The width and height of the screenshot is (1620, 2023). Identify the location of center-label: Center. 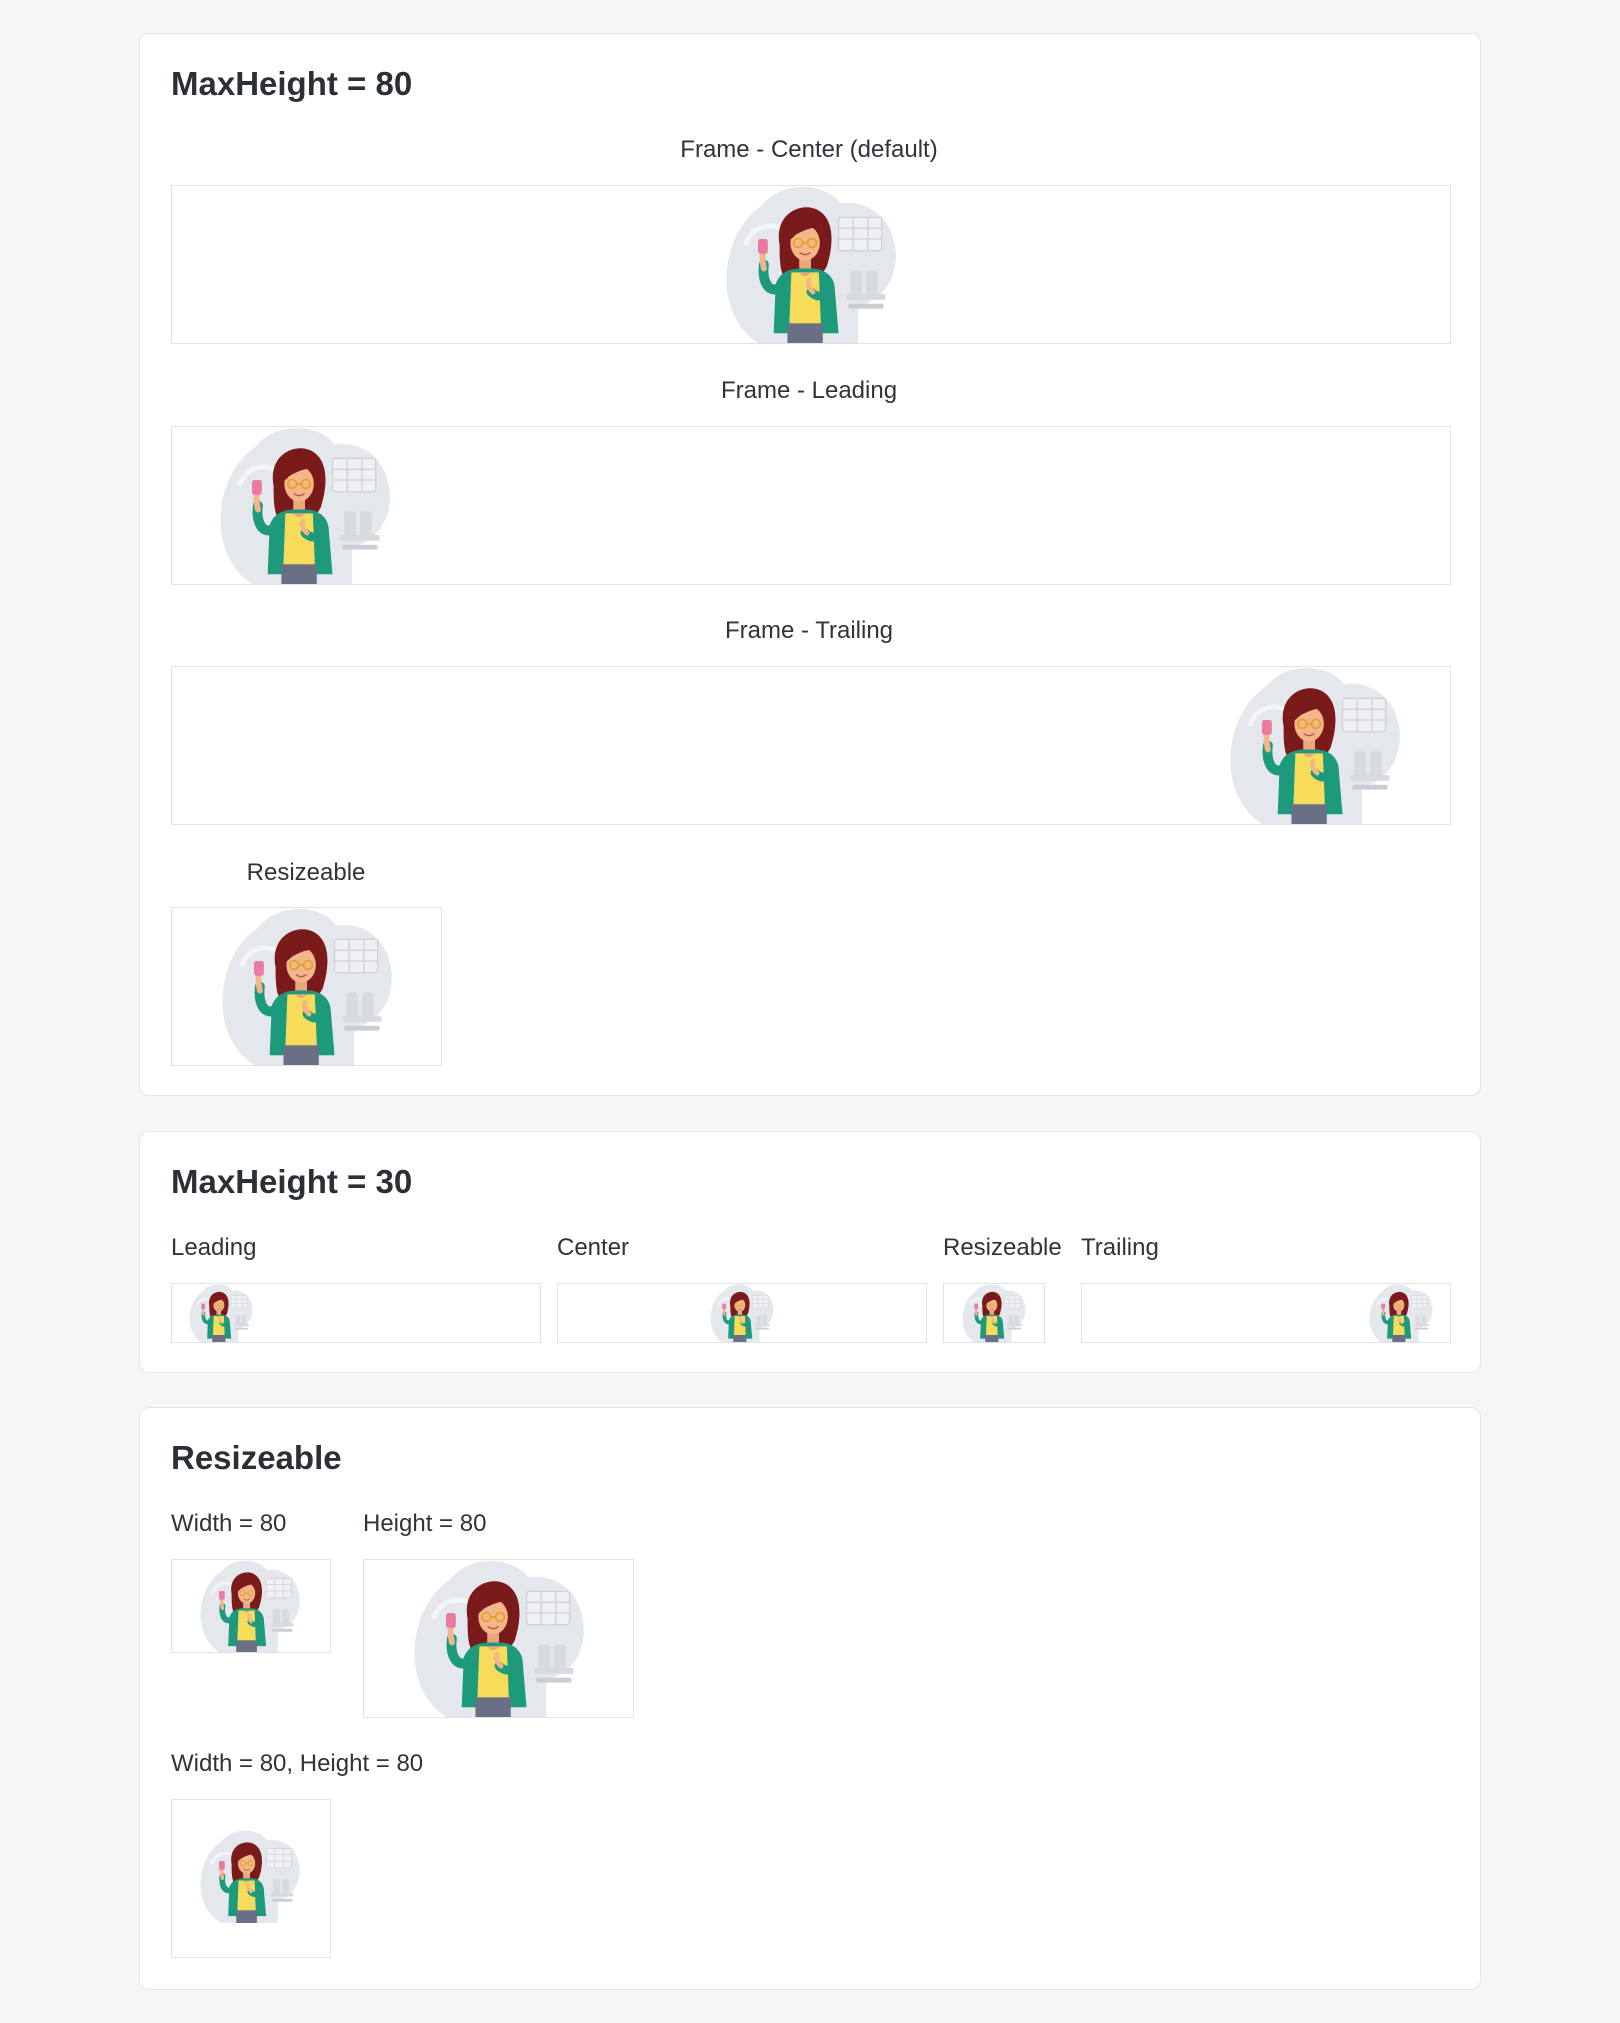
(593, 1247).